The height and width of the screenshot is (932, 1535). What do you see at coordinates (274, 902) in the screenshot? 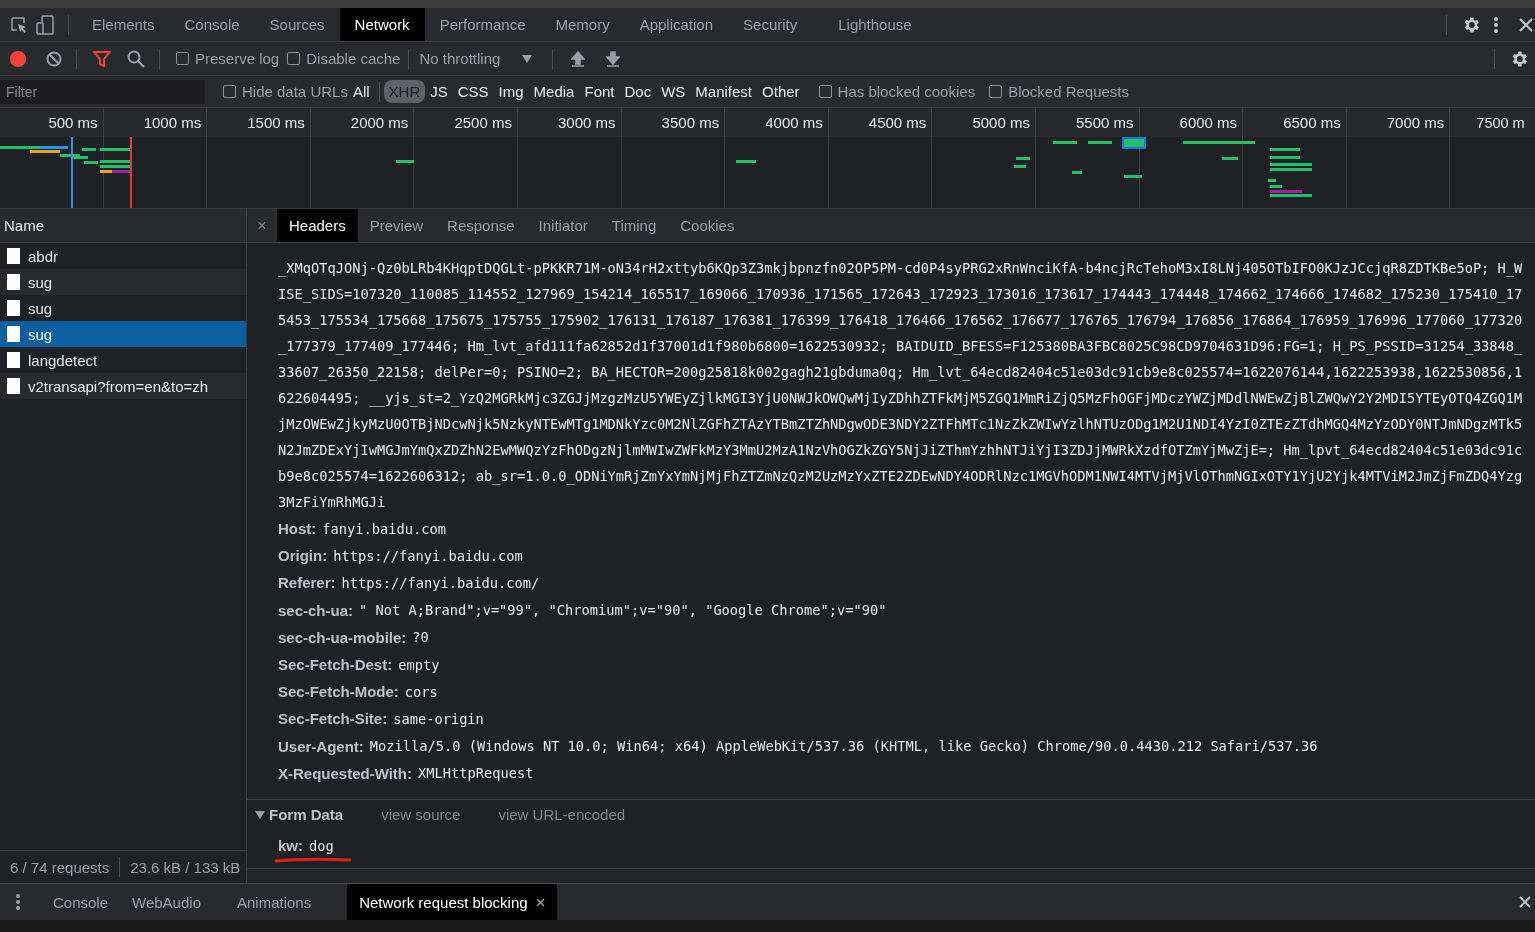
I see `drawer-tab: Animations` at bounding box center [274, 902].